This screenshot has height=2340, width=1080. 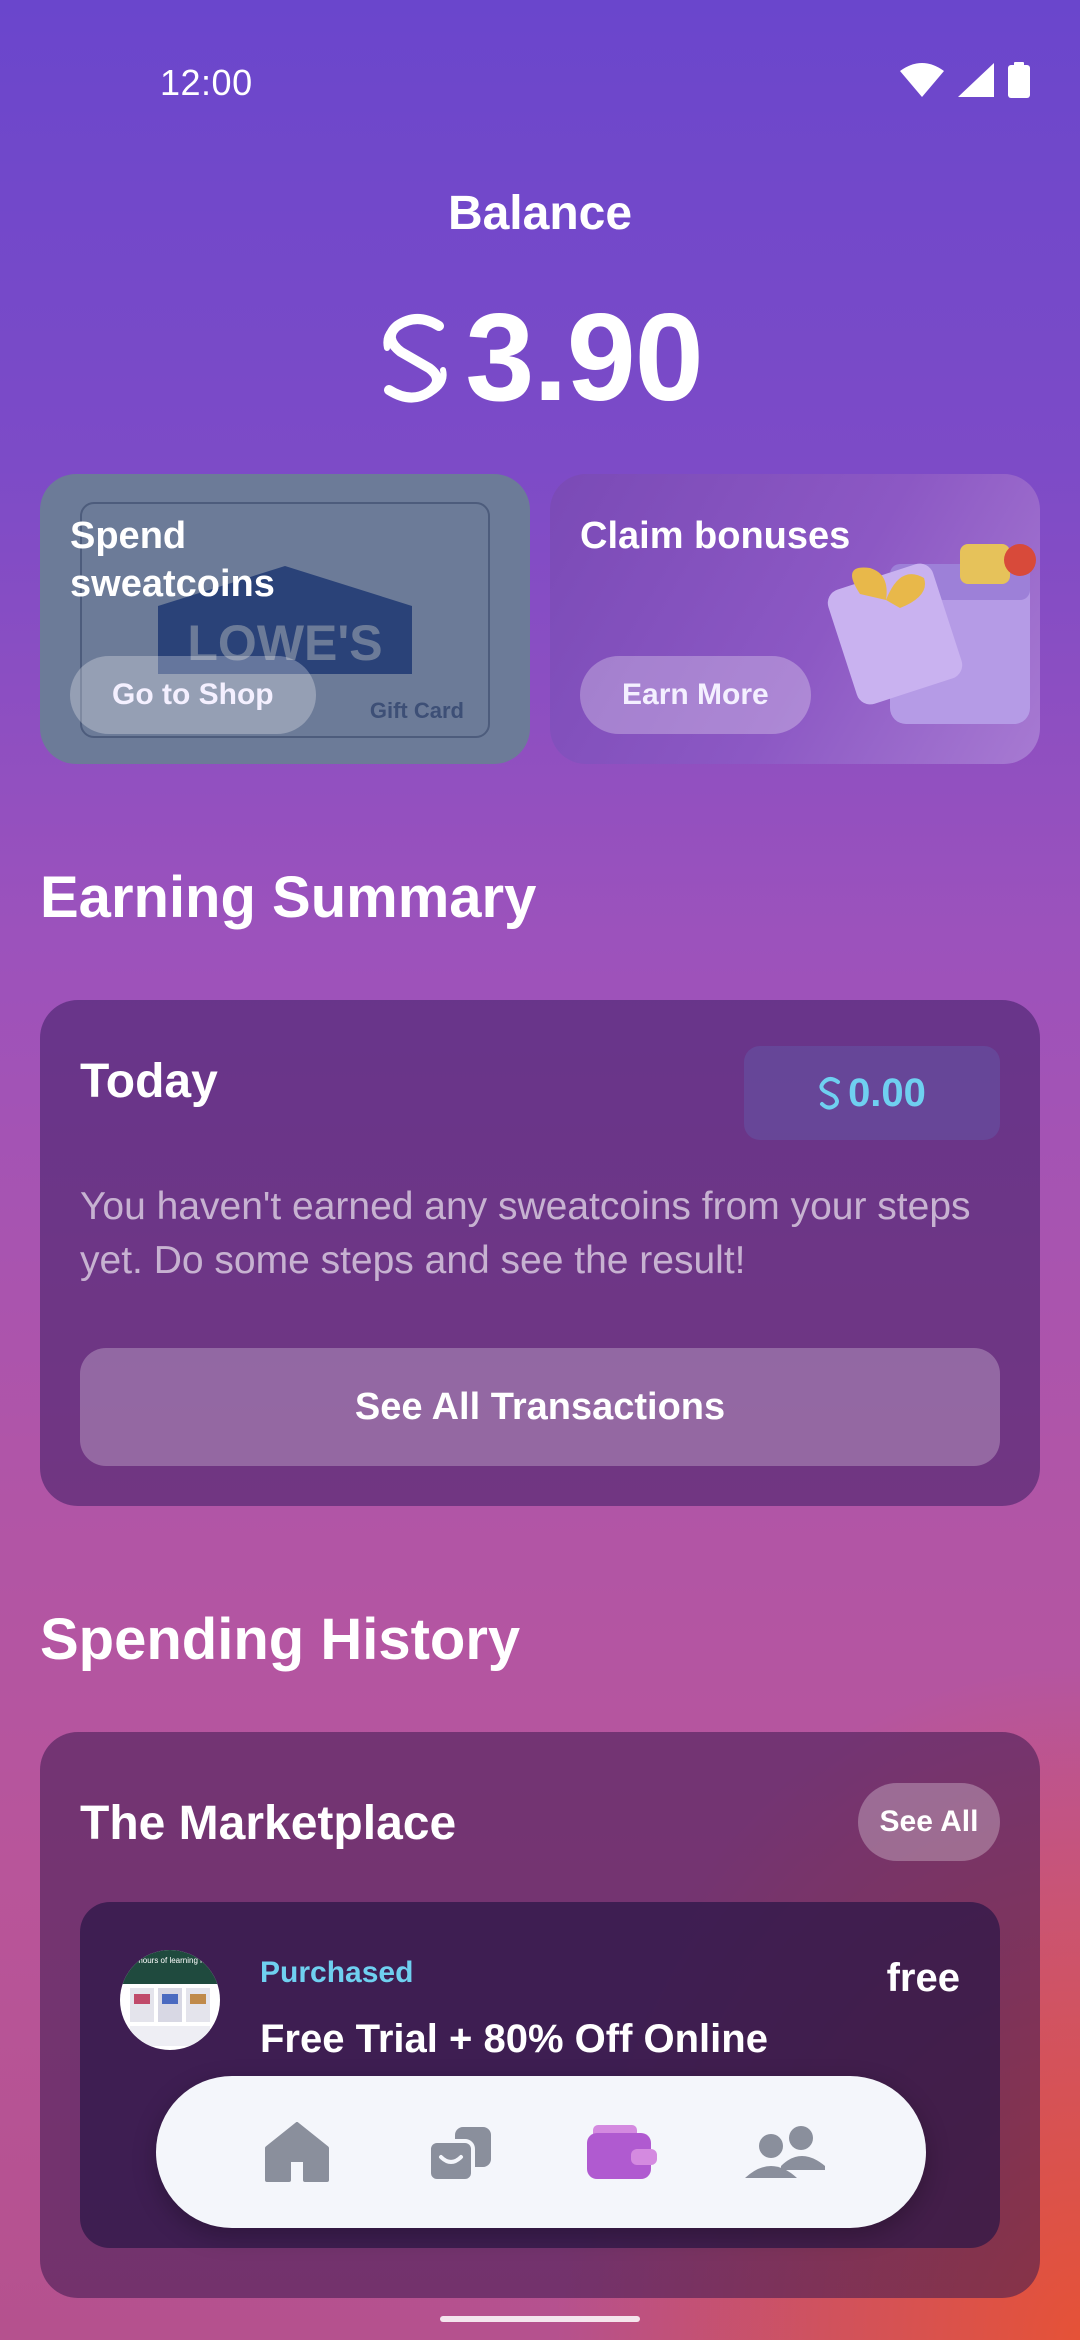 I want to click on earning-summary-title: Earning Summary, so click(x=288, y=897).